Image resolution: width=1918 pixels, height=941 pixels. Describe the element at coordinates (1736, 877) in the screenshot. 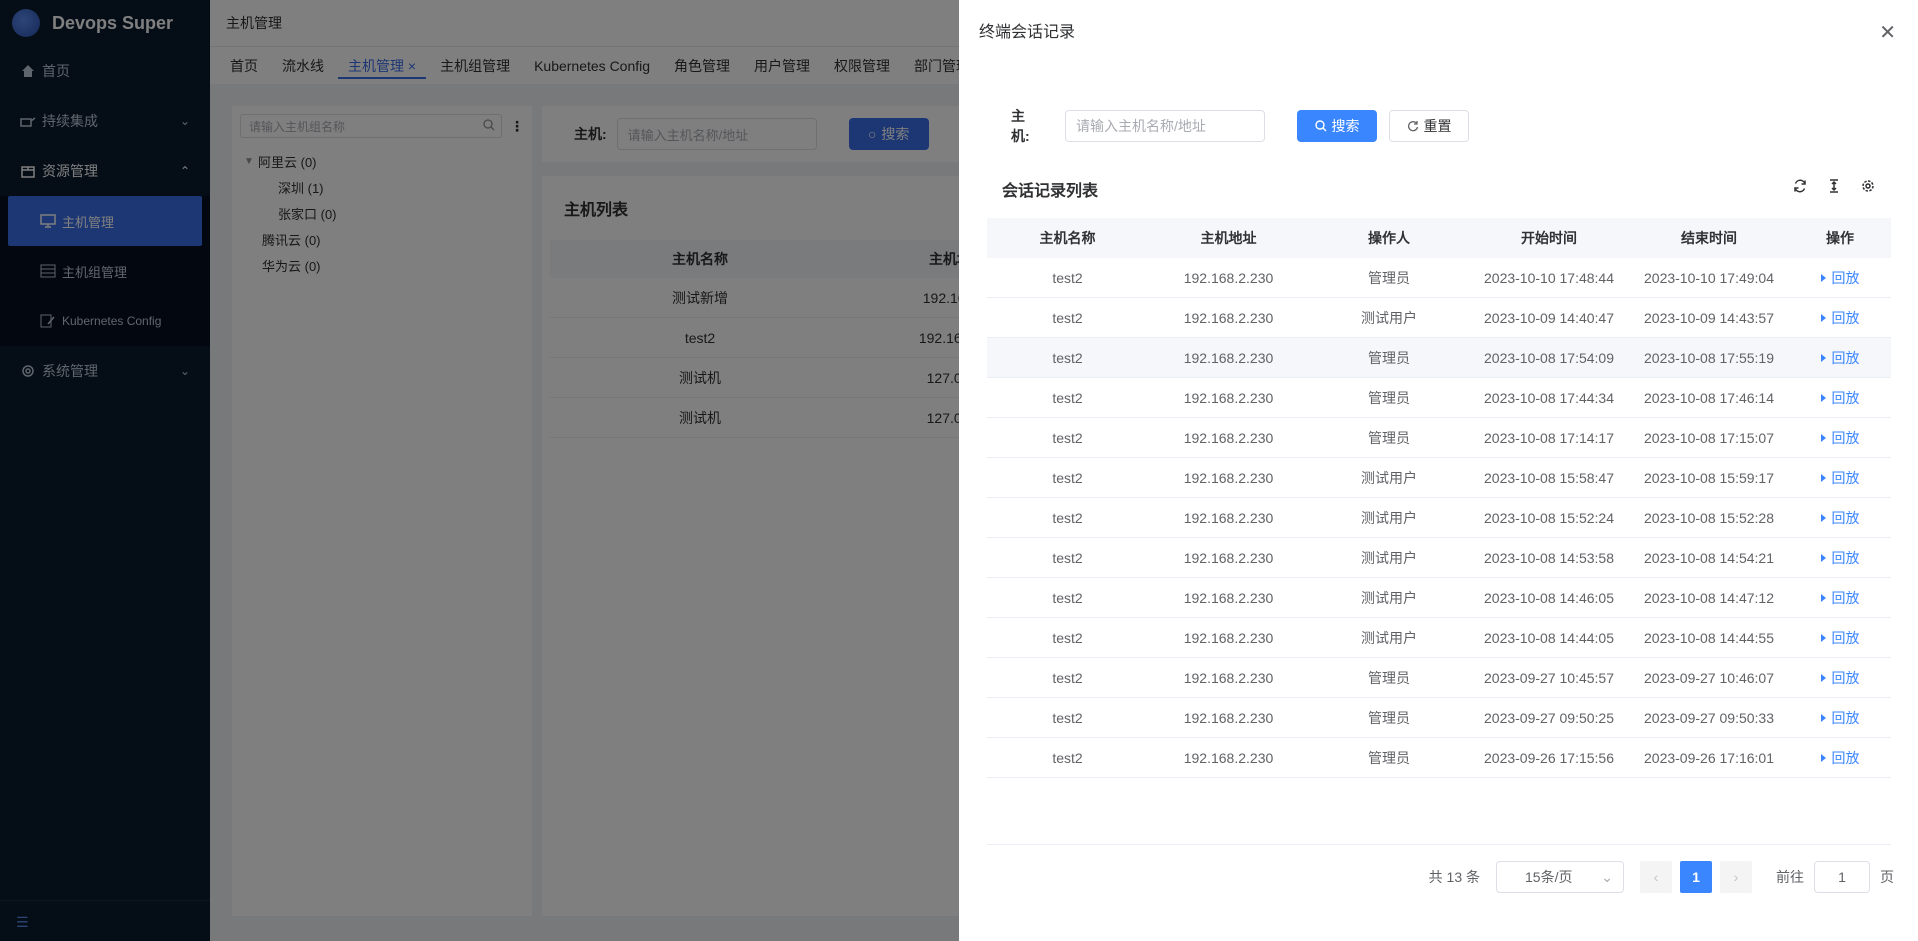

I see `next-page-button: ›` at that location.